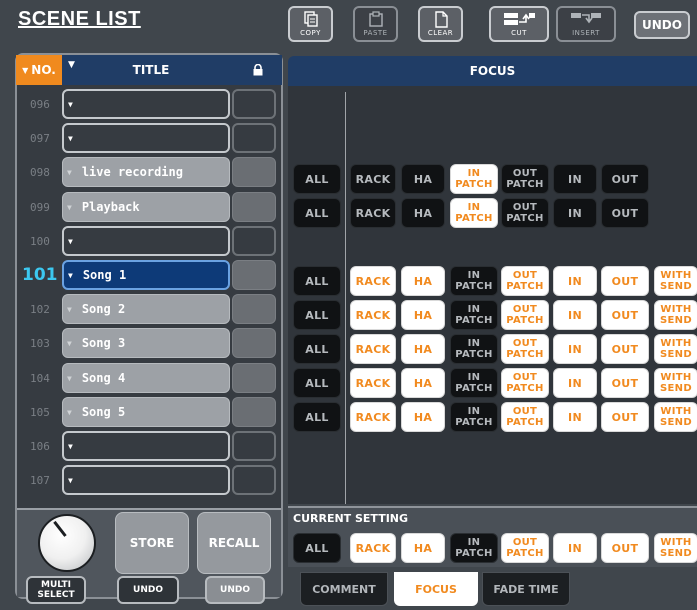 The height and width of the screenshot is (610, 697). I want to click on scene-row: 098 ▼ live recording, so click(149, 172).